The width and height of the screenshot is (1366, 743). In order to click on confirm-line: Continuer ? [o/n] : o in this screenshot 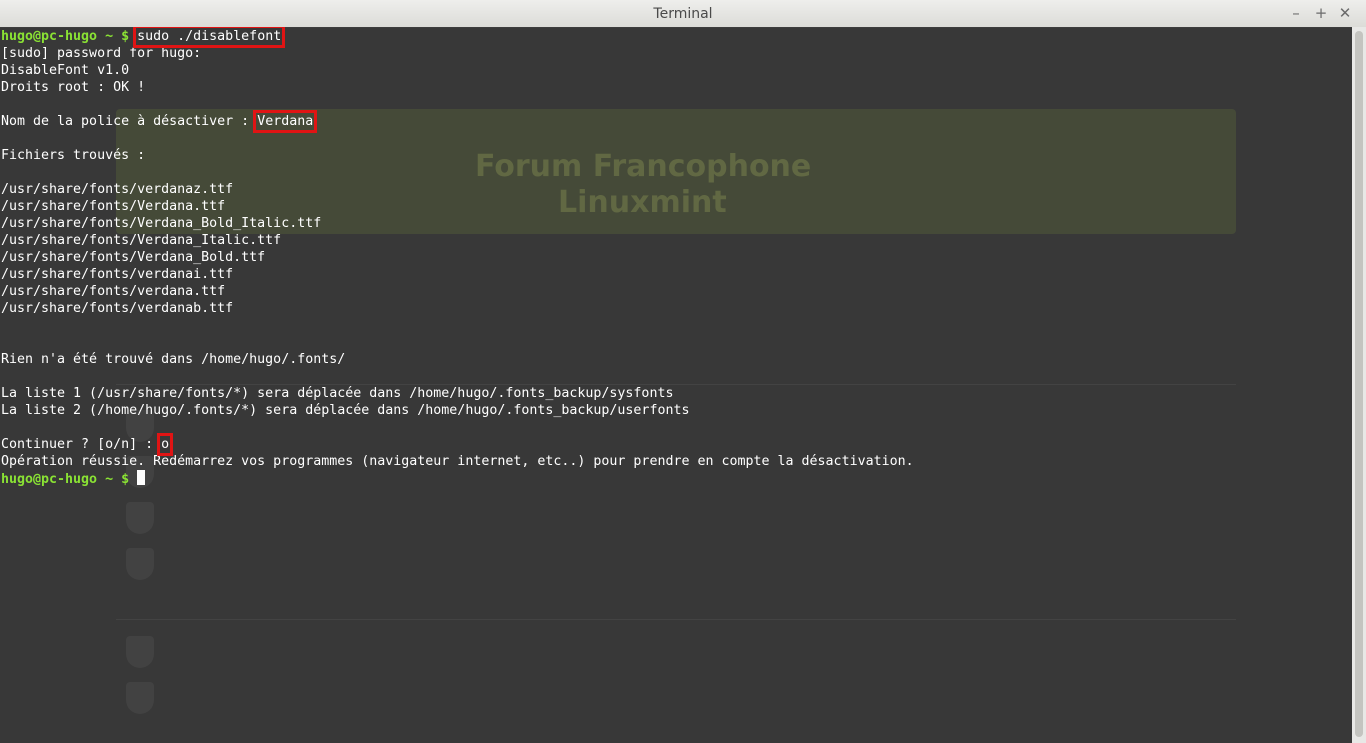, I will do `click(457, 444)`.